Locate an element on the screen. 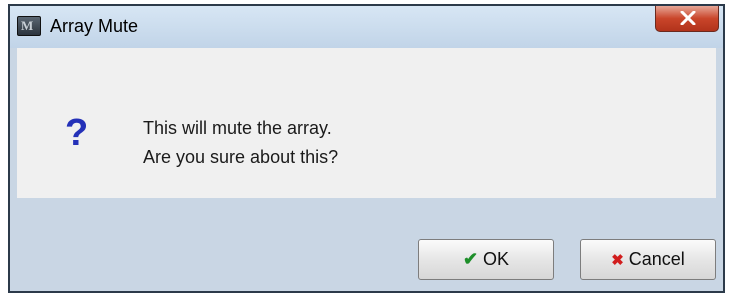 Image resolution: width=739 pixels, height=299 pixels. cancel-x-icon: ✖ is located at coordinates (617, 260).